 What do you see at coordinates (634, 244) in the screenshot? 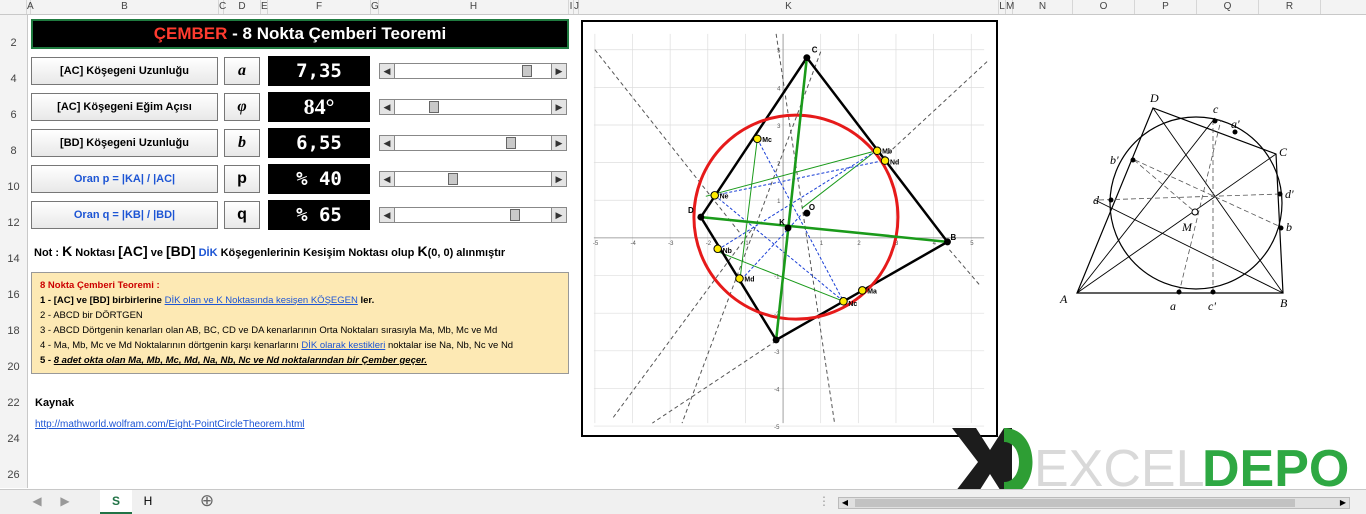
I see `x-tick-label: -4` at bounding box center [634, 244].